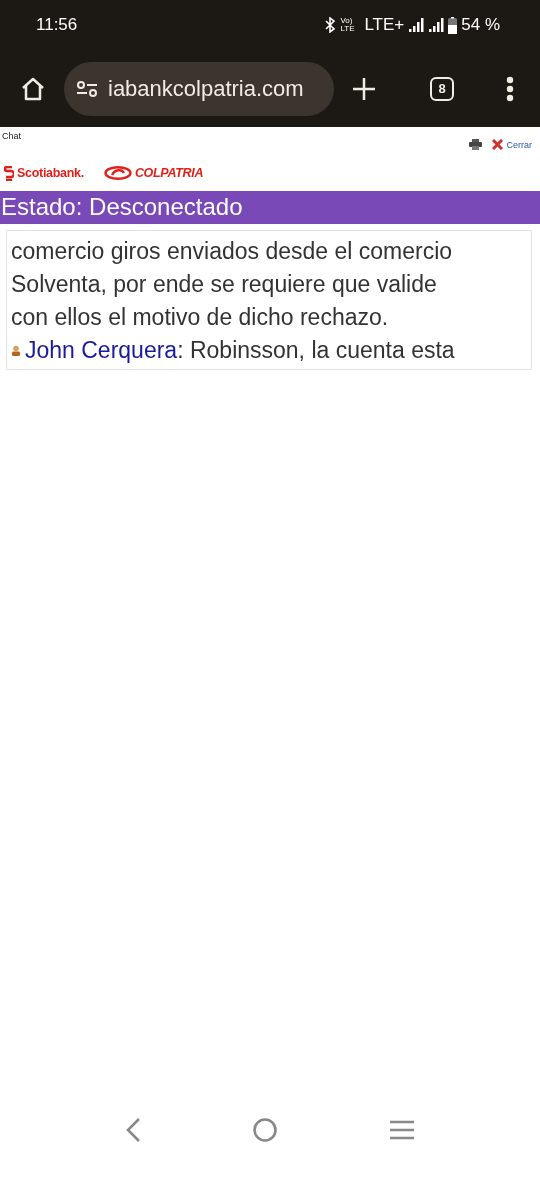 This screenshot has height=1188, width=540. Describe the element at coordinates (330, 25) in the screenshot. I see `bluetooth-icon` at that location.